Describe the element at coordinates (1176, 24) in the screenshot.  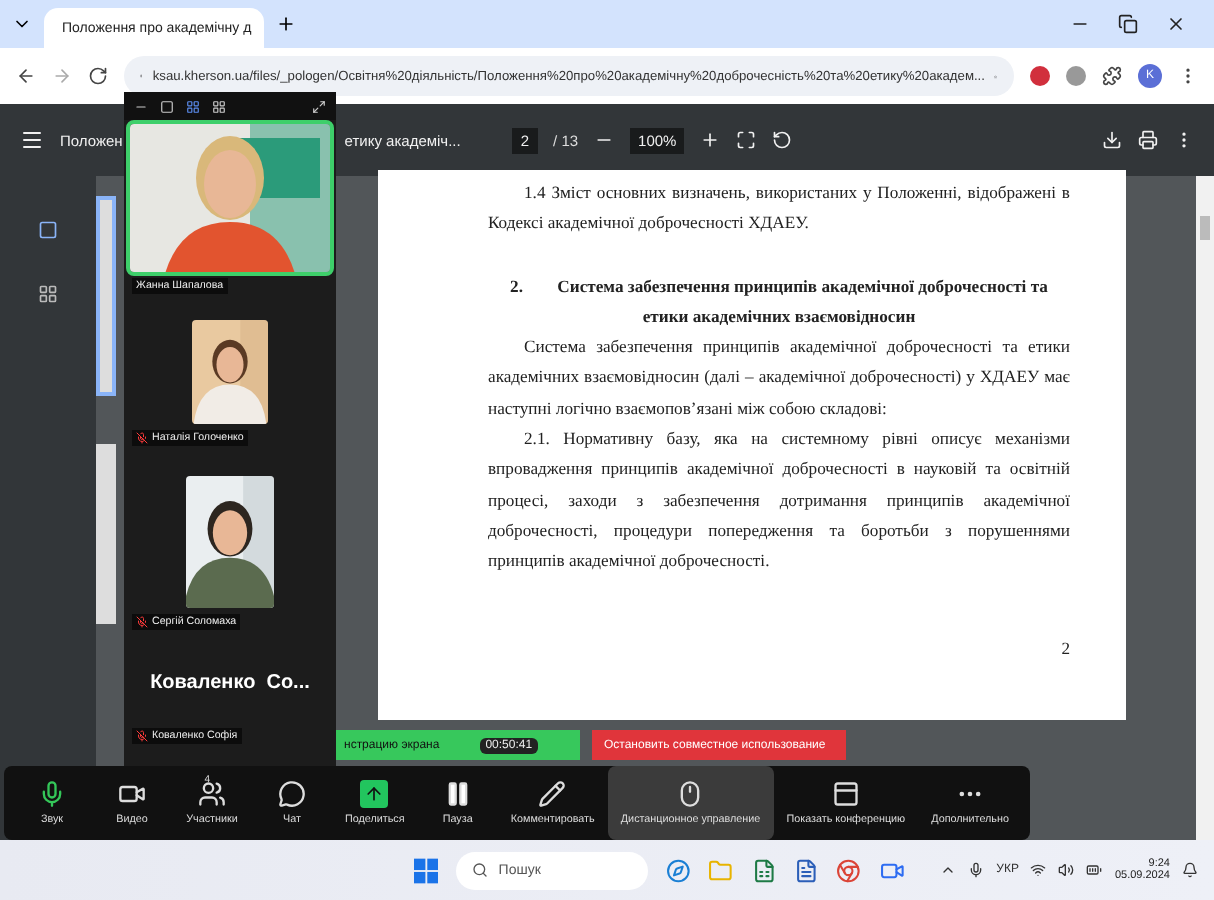
I see `close-icon` at that location.